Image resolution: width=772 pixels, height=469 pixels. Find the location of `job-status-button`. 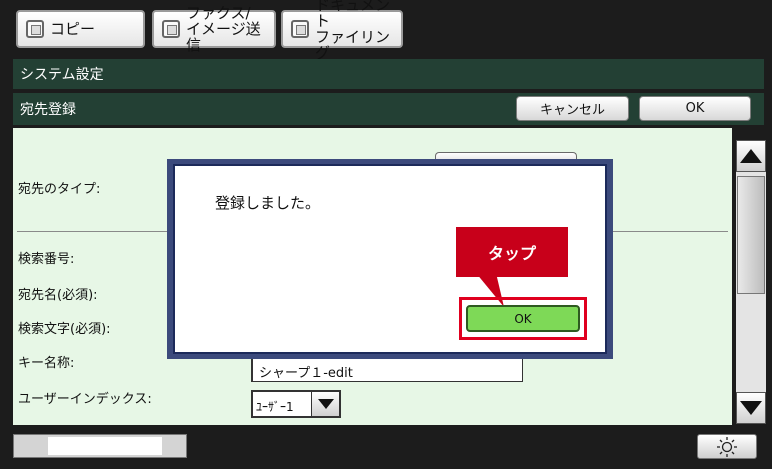

job-status-button is located at coordinates (100, 446).